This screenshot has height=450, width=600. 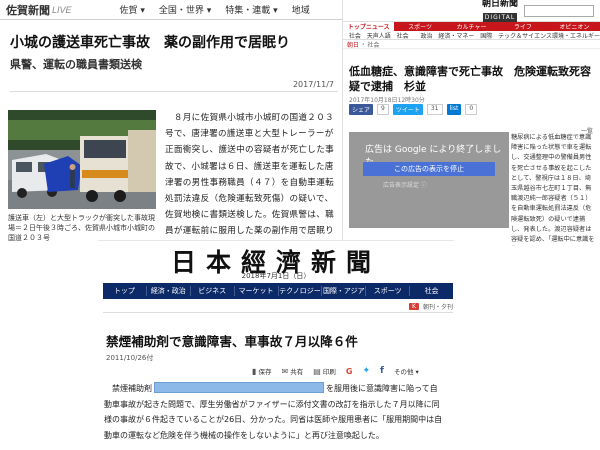 What do you see at coordinates (265, 372) in the screenshot?
I see `save-label: 保存` at bounding box center [265, 372].